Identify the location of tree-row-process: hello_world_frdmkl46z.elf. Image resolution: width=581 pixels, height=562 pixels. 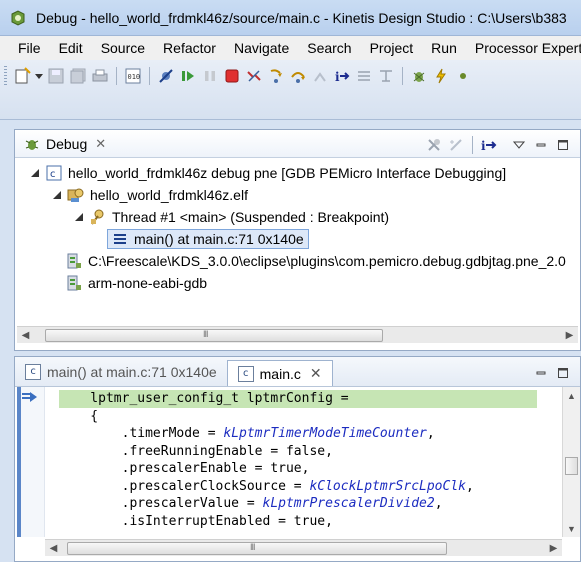
(149, 195).